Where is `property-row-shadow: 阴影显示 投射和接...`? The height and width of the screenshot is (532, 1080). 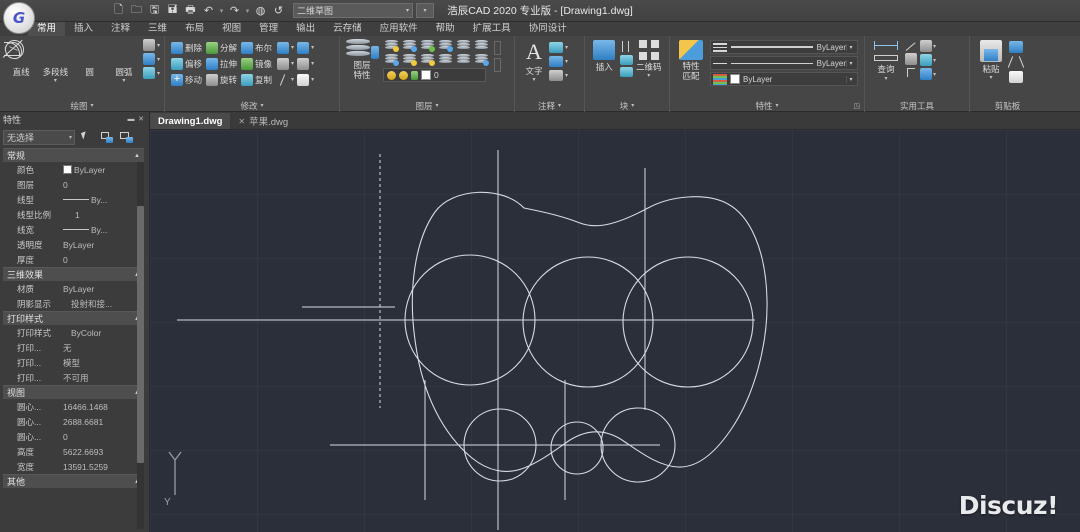
property-row-shadow: 阴影显示 投射和接... is located at coordinates (73, 303).